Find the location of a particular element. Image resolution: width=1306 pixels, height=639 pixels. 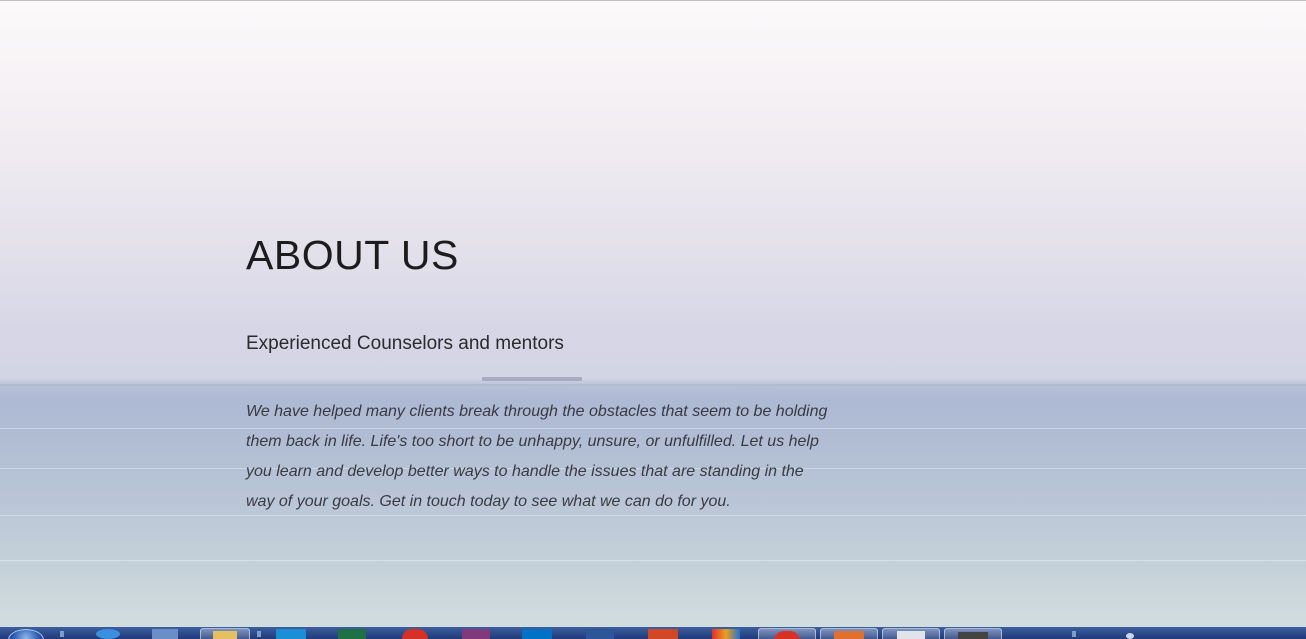

powerpoint-window-button is located at coordinates (849, 633).